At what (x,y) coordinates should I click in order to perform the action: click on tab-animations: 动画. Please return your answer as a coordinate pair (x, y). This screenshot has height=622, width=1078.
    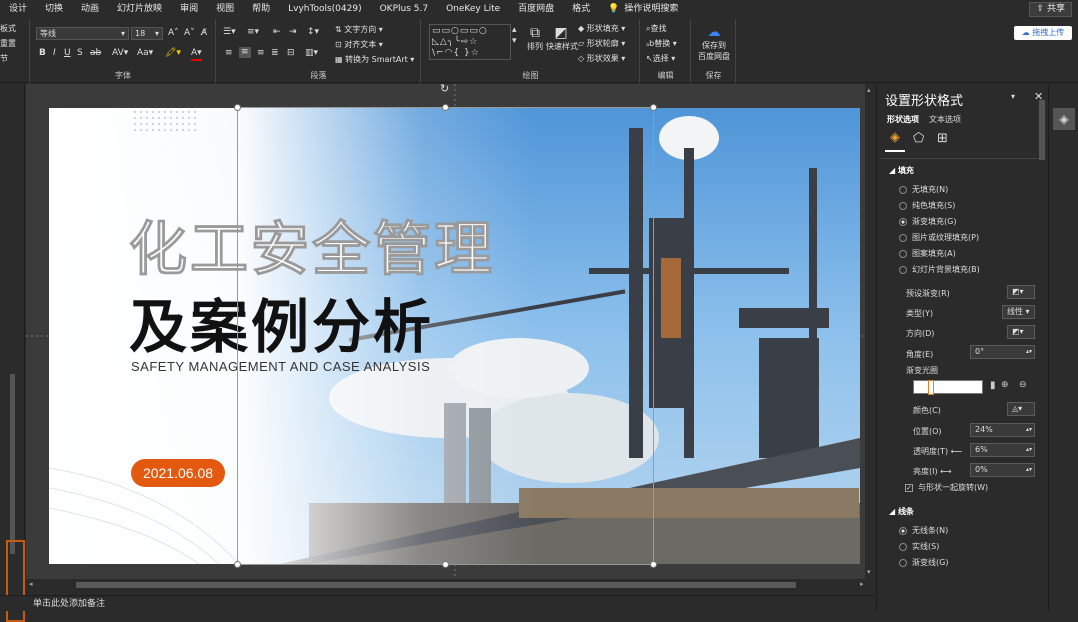
    Looking at the image, I should click on (90, 9).